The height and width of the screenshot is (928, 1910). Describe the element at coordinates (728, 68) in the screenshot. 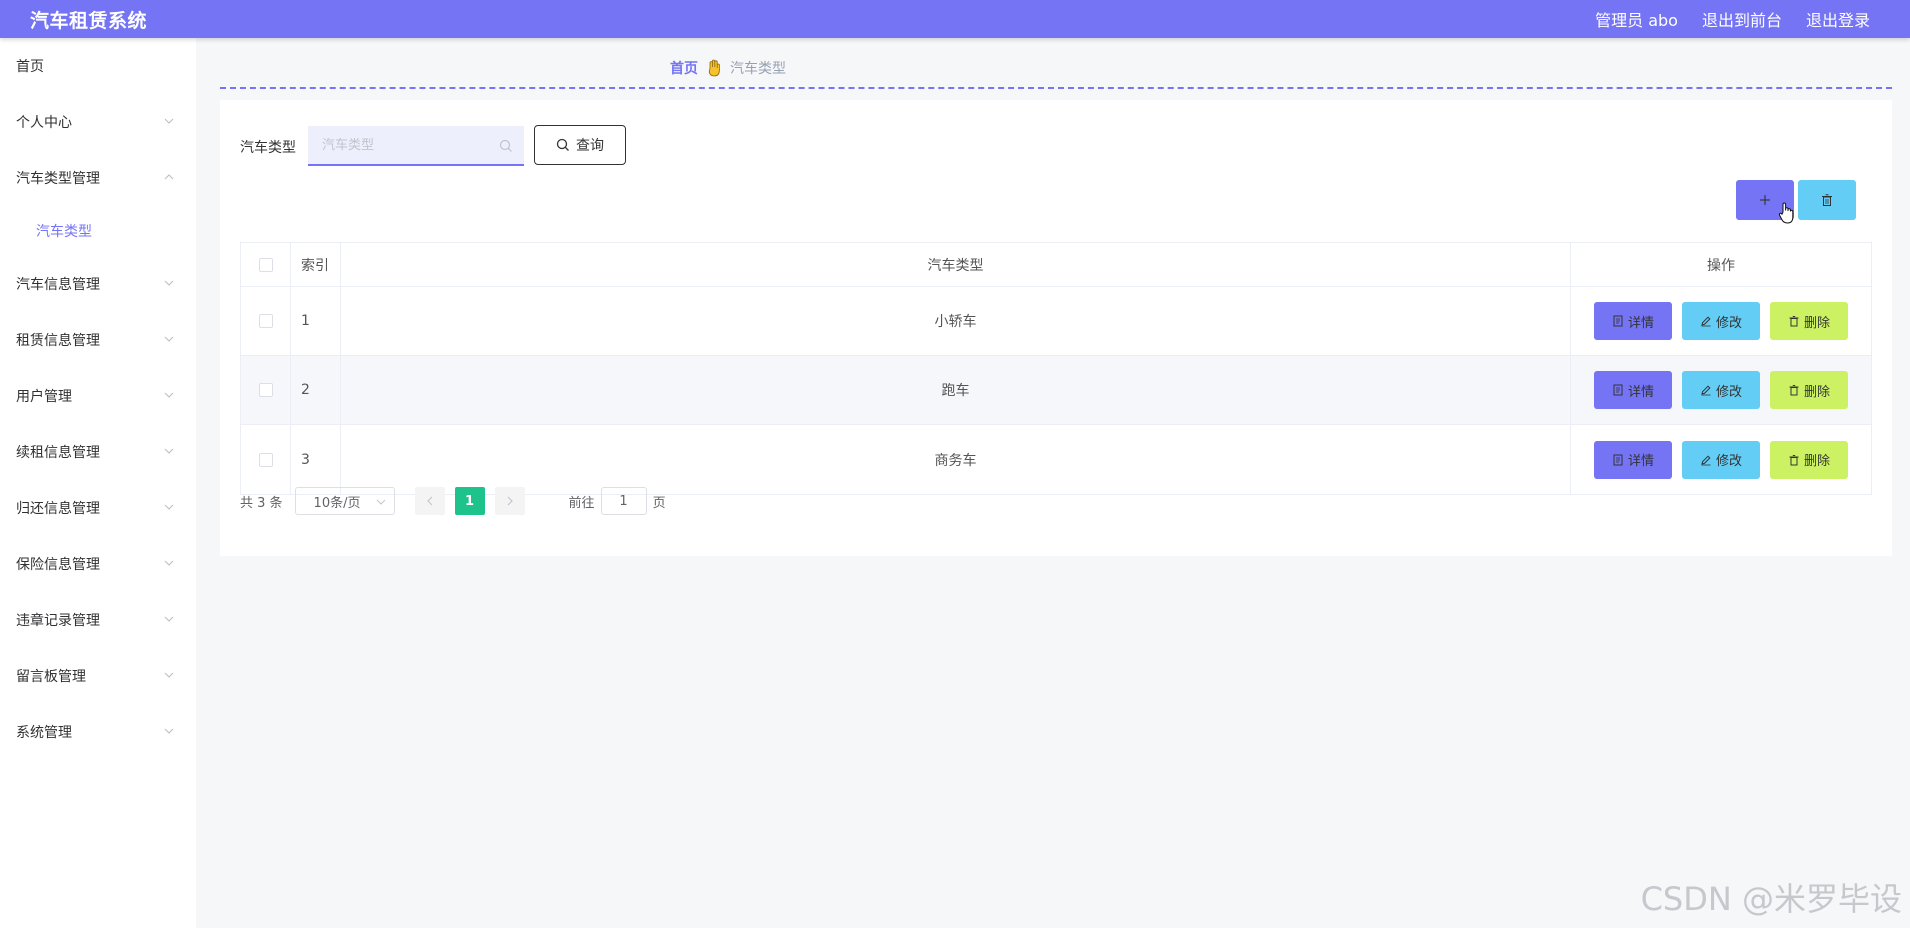

I see `breadcrumb: 首页 汽车类型` at that location.